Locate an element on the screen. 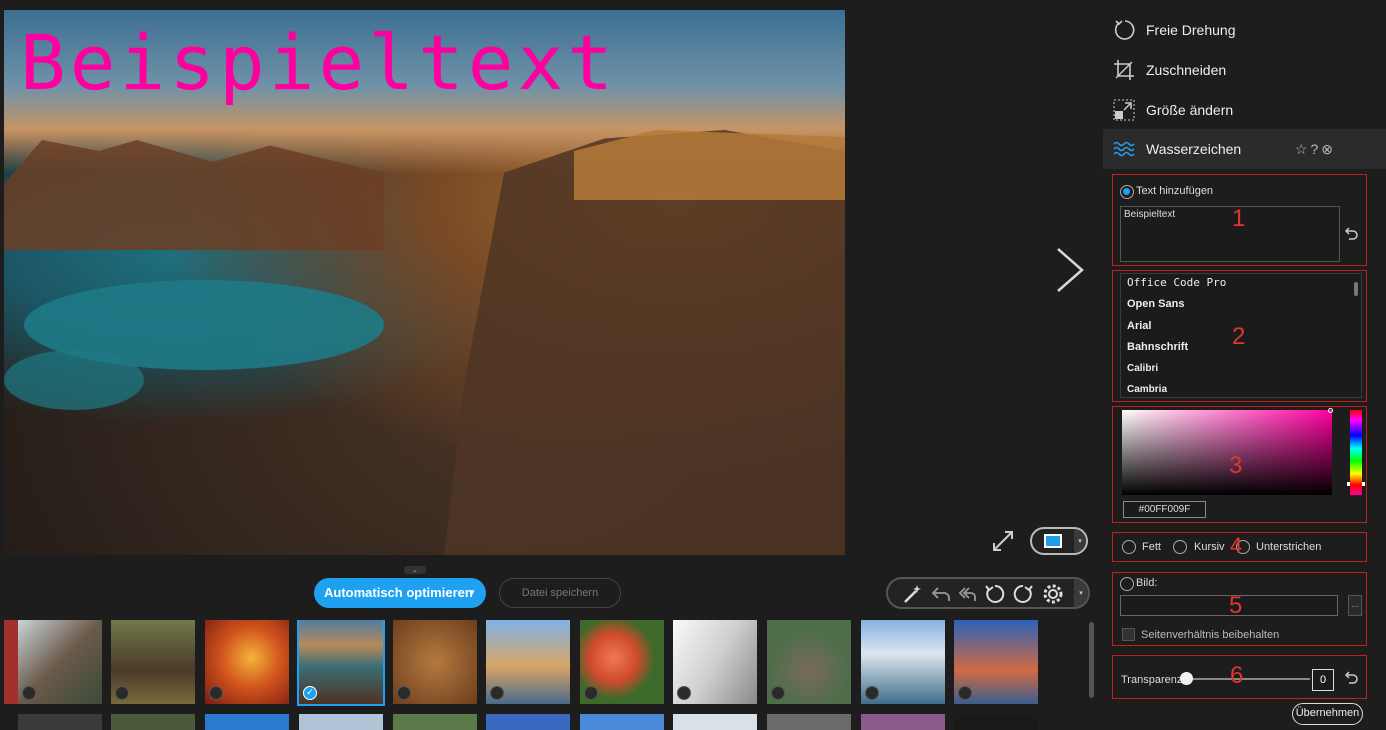 This screenshot has height=730, width=1386. hex-color-input: #00FF009F is located at coordinates (1164, 509).